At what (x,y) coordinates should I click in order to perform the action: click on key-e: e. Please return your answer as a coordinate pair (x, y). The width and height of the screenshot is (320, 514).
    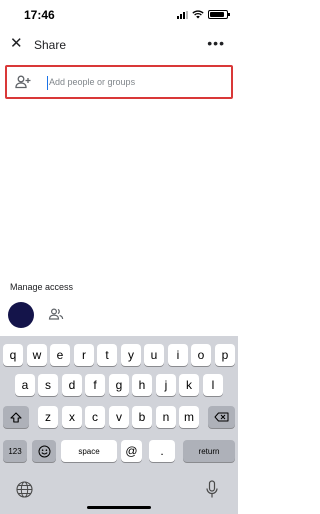
    Looking at the image, I should click on (60, 355).